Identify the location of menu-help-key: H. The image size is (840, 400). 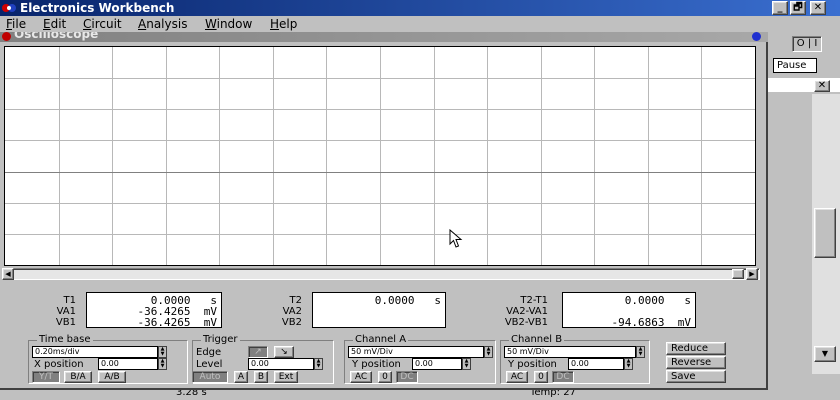
(275, 24).